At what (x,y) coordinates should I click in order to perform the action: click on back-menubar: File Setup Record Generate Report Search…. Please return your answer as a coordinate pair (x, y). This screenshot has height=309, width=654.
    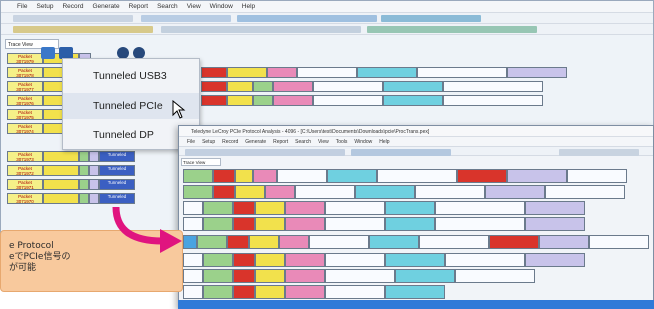
    Looking at the image, I should click on (327, 7).